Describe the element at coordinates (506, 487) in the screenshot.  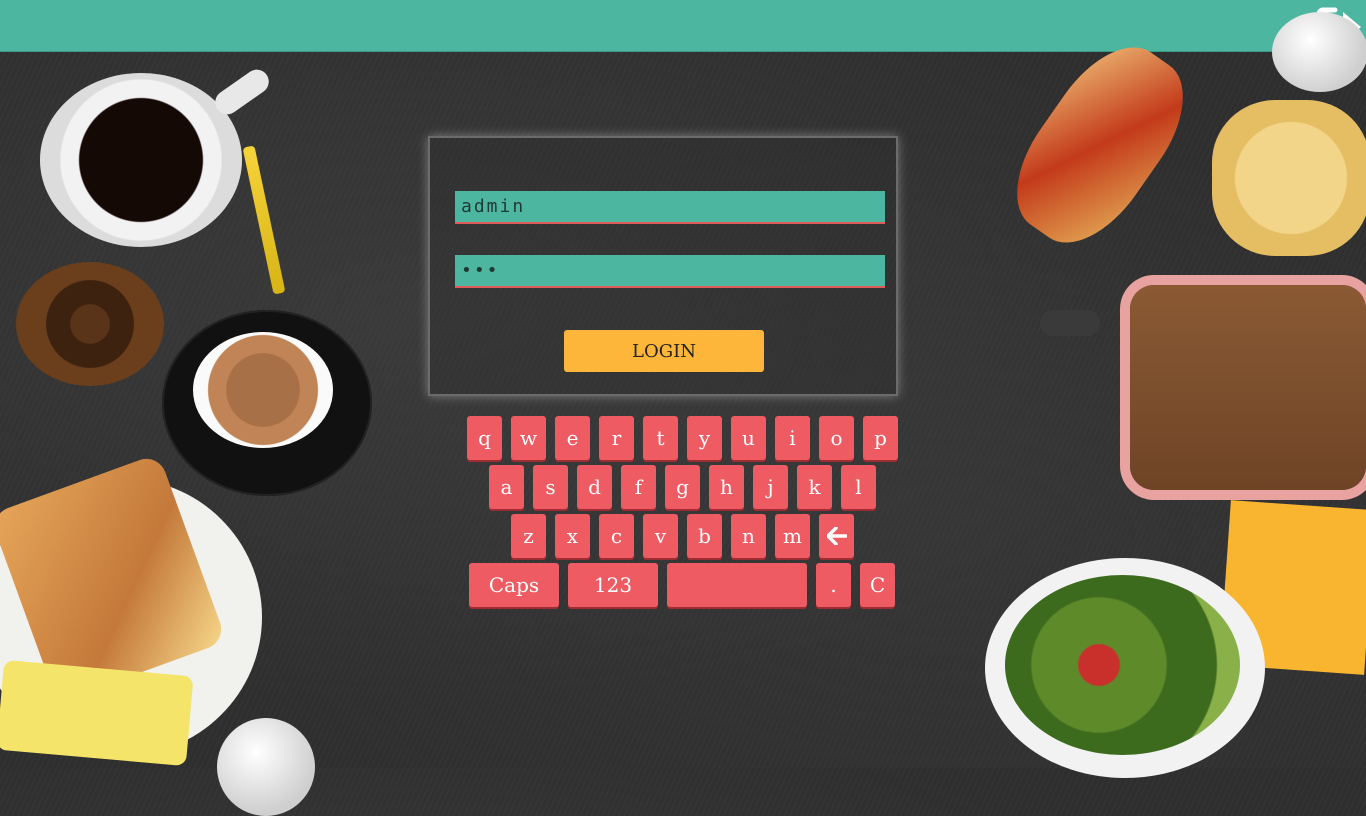
I see `key: a` at that location.